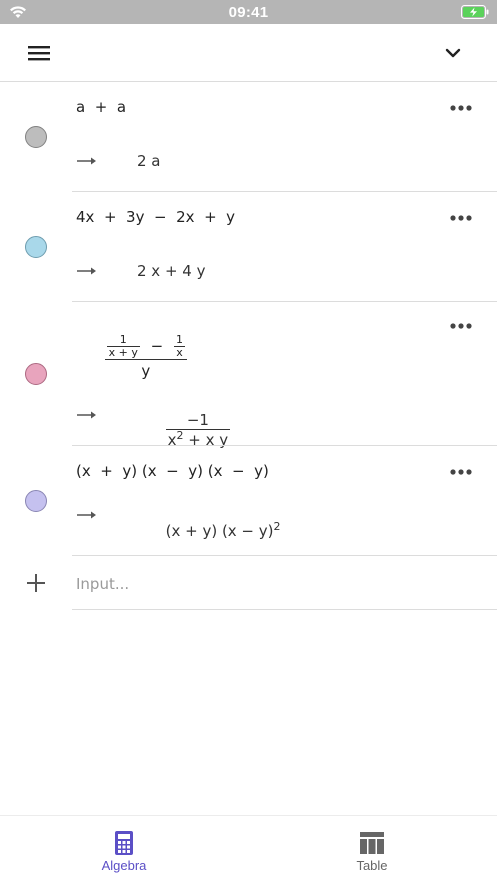  What do you see at coordinates (475, 12) in the screenshot?
I see `battery-charging-icon` at bounding box center [475, 12].